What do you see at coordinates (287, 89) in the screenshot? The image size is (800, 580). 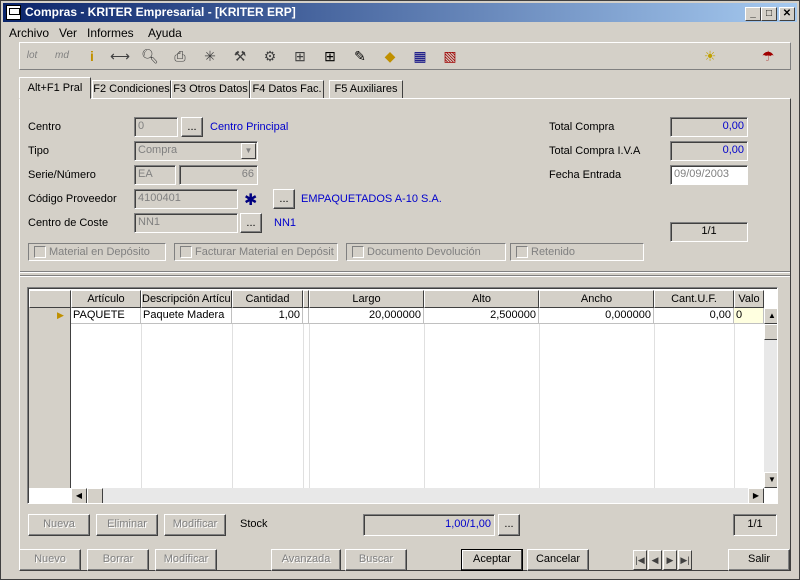 I see `tab-datos-fac: F4 Datos Fac.` at bounding box center [287, 89].